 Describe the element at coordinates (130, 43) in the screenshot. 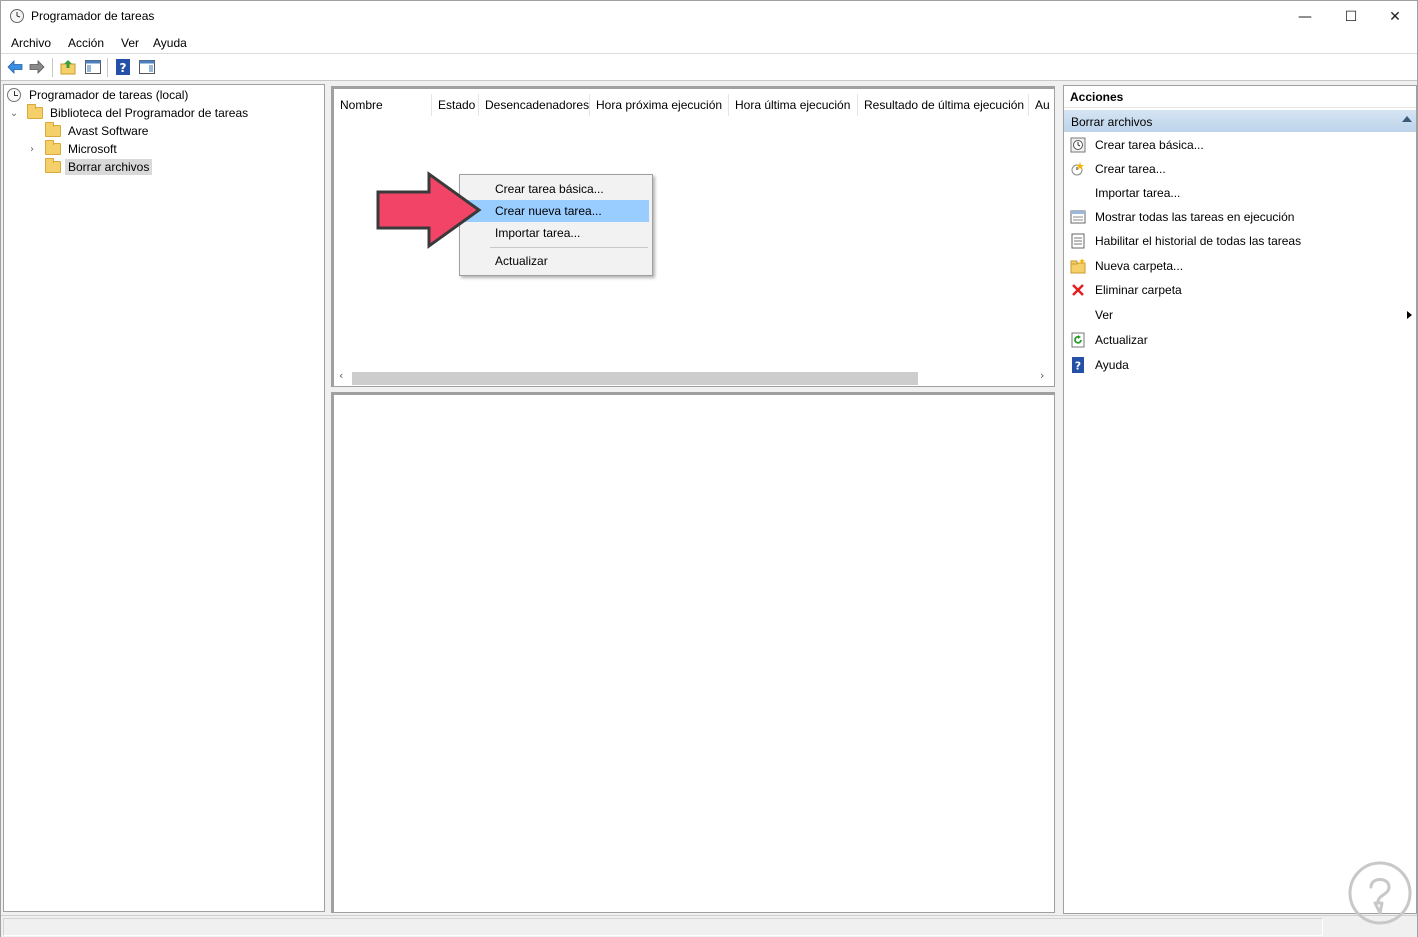

I see `menu-ver: Ver` at that location.